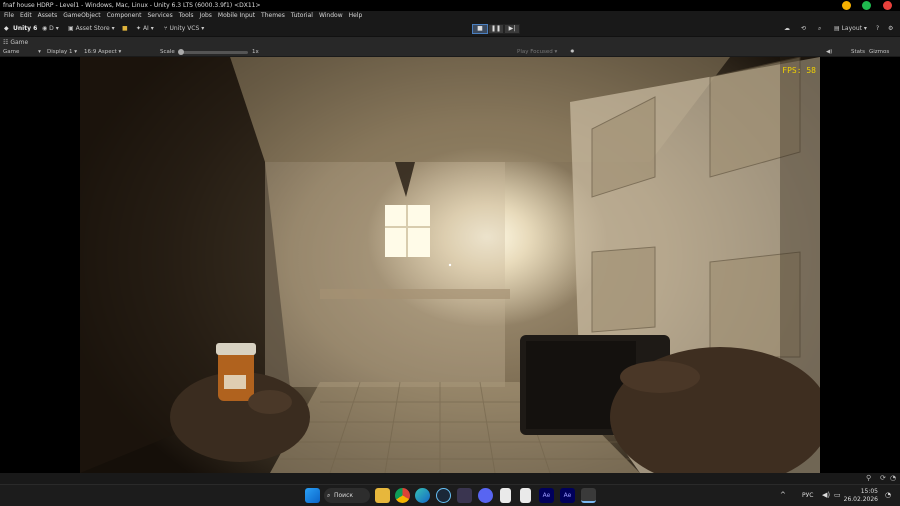 This screenshot has width=900, height=506. Describe the element at coordinates (19, 42) in the screenshot. I see `game-tab-label: Game` at that location.